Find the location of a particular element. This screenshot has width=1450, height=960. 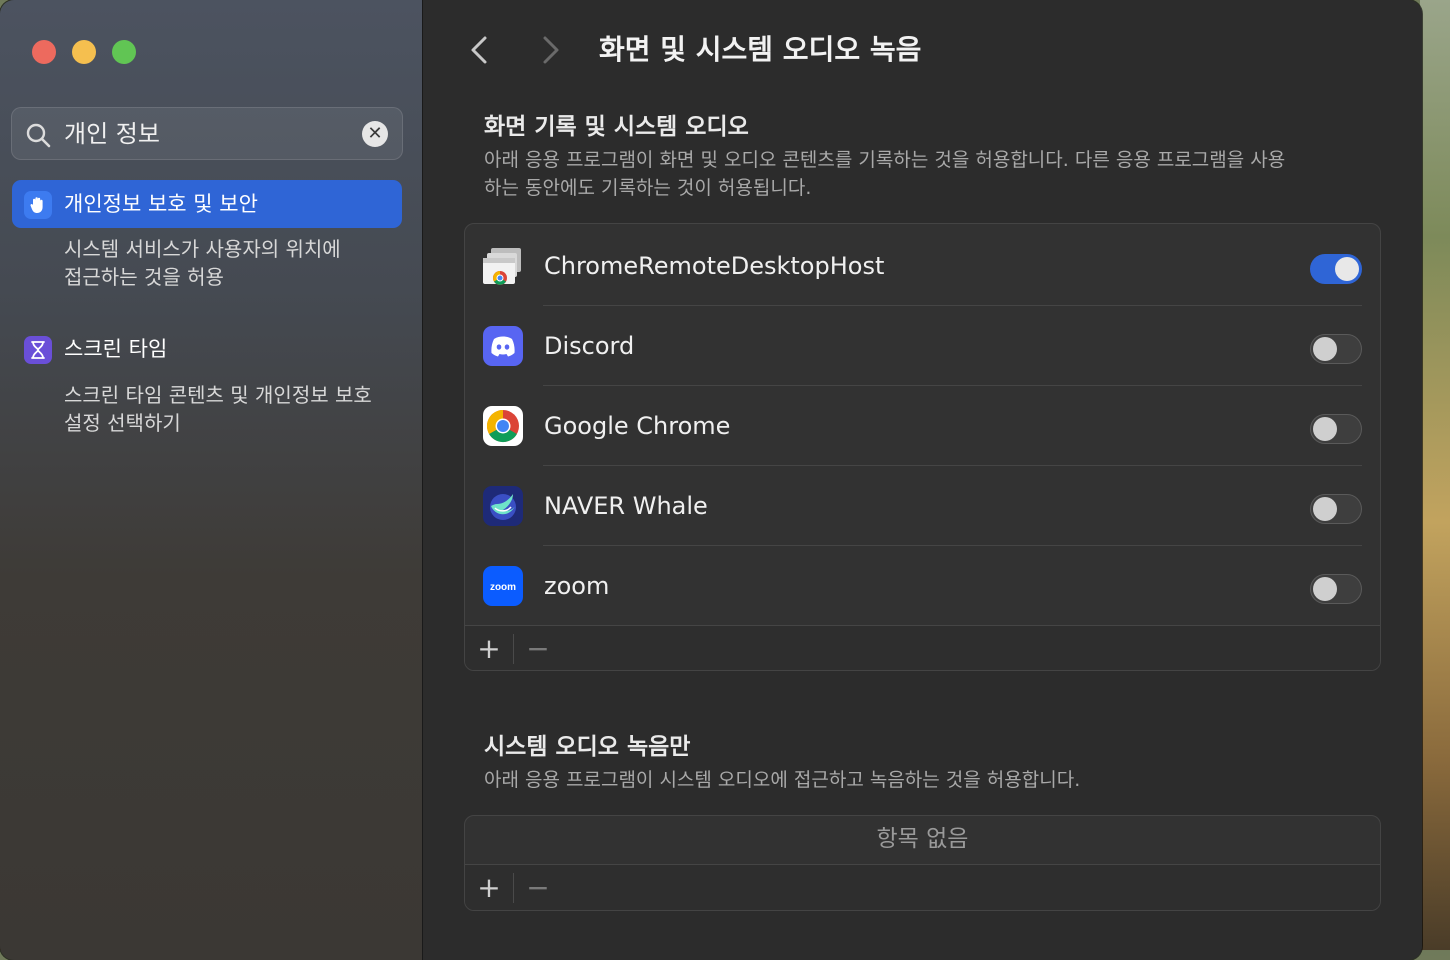

search-field: 개인 정보 ✕ is located at coordinates (207, 133).